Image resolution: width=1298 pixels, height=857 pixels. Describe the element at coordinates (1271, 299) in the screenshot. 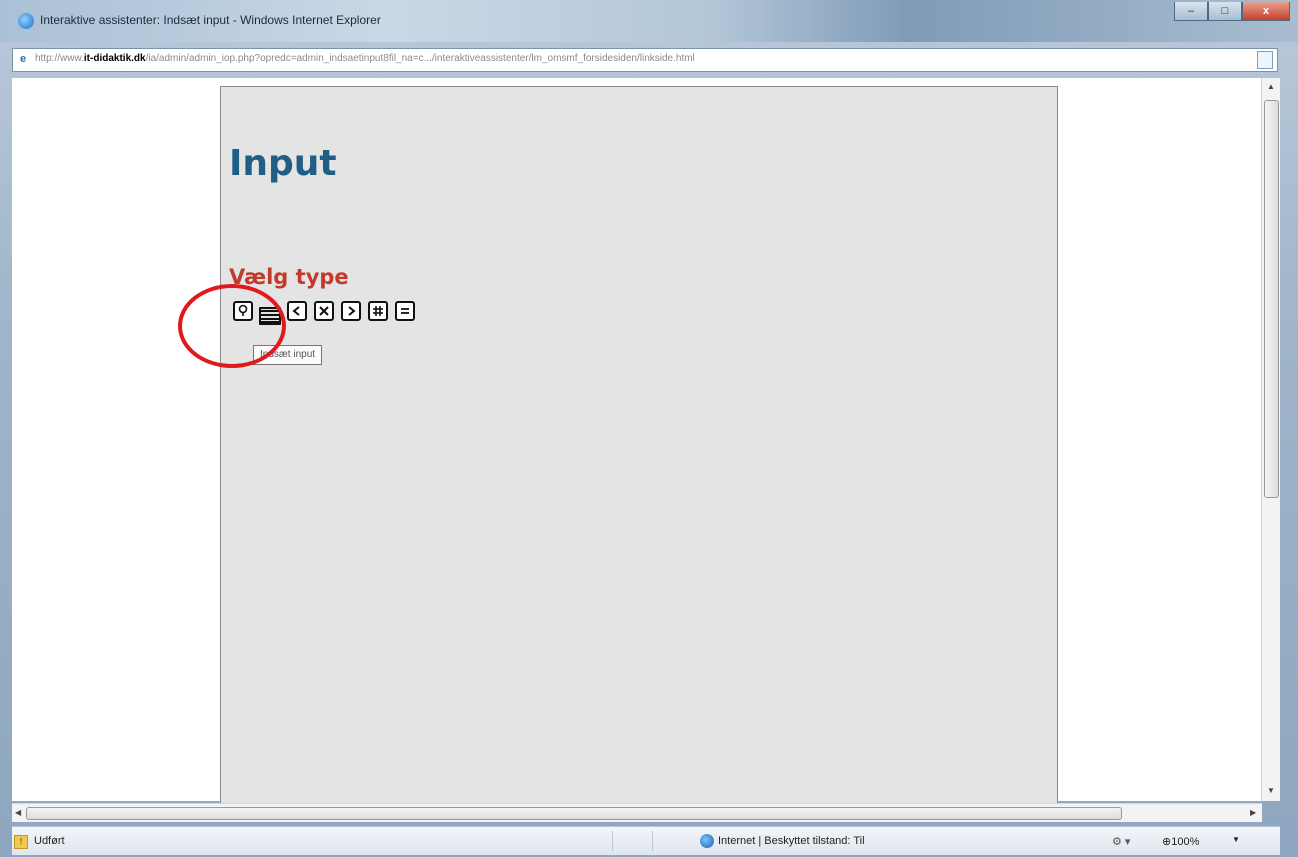

I see `vertical-scroll-thumb` at that location.